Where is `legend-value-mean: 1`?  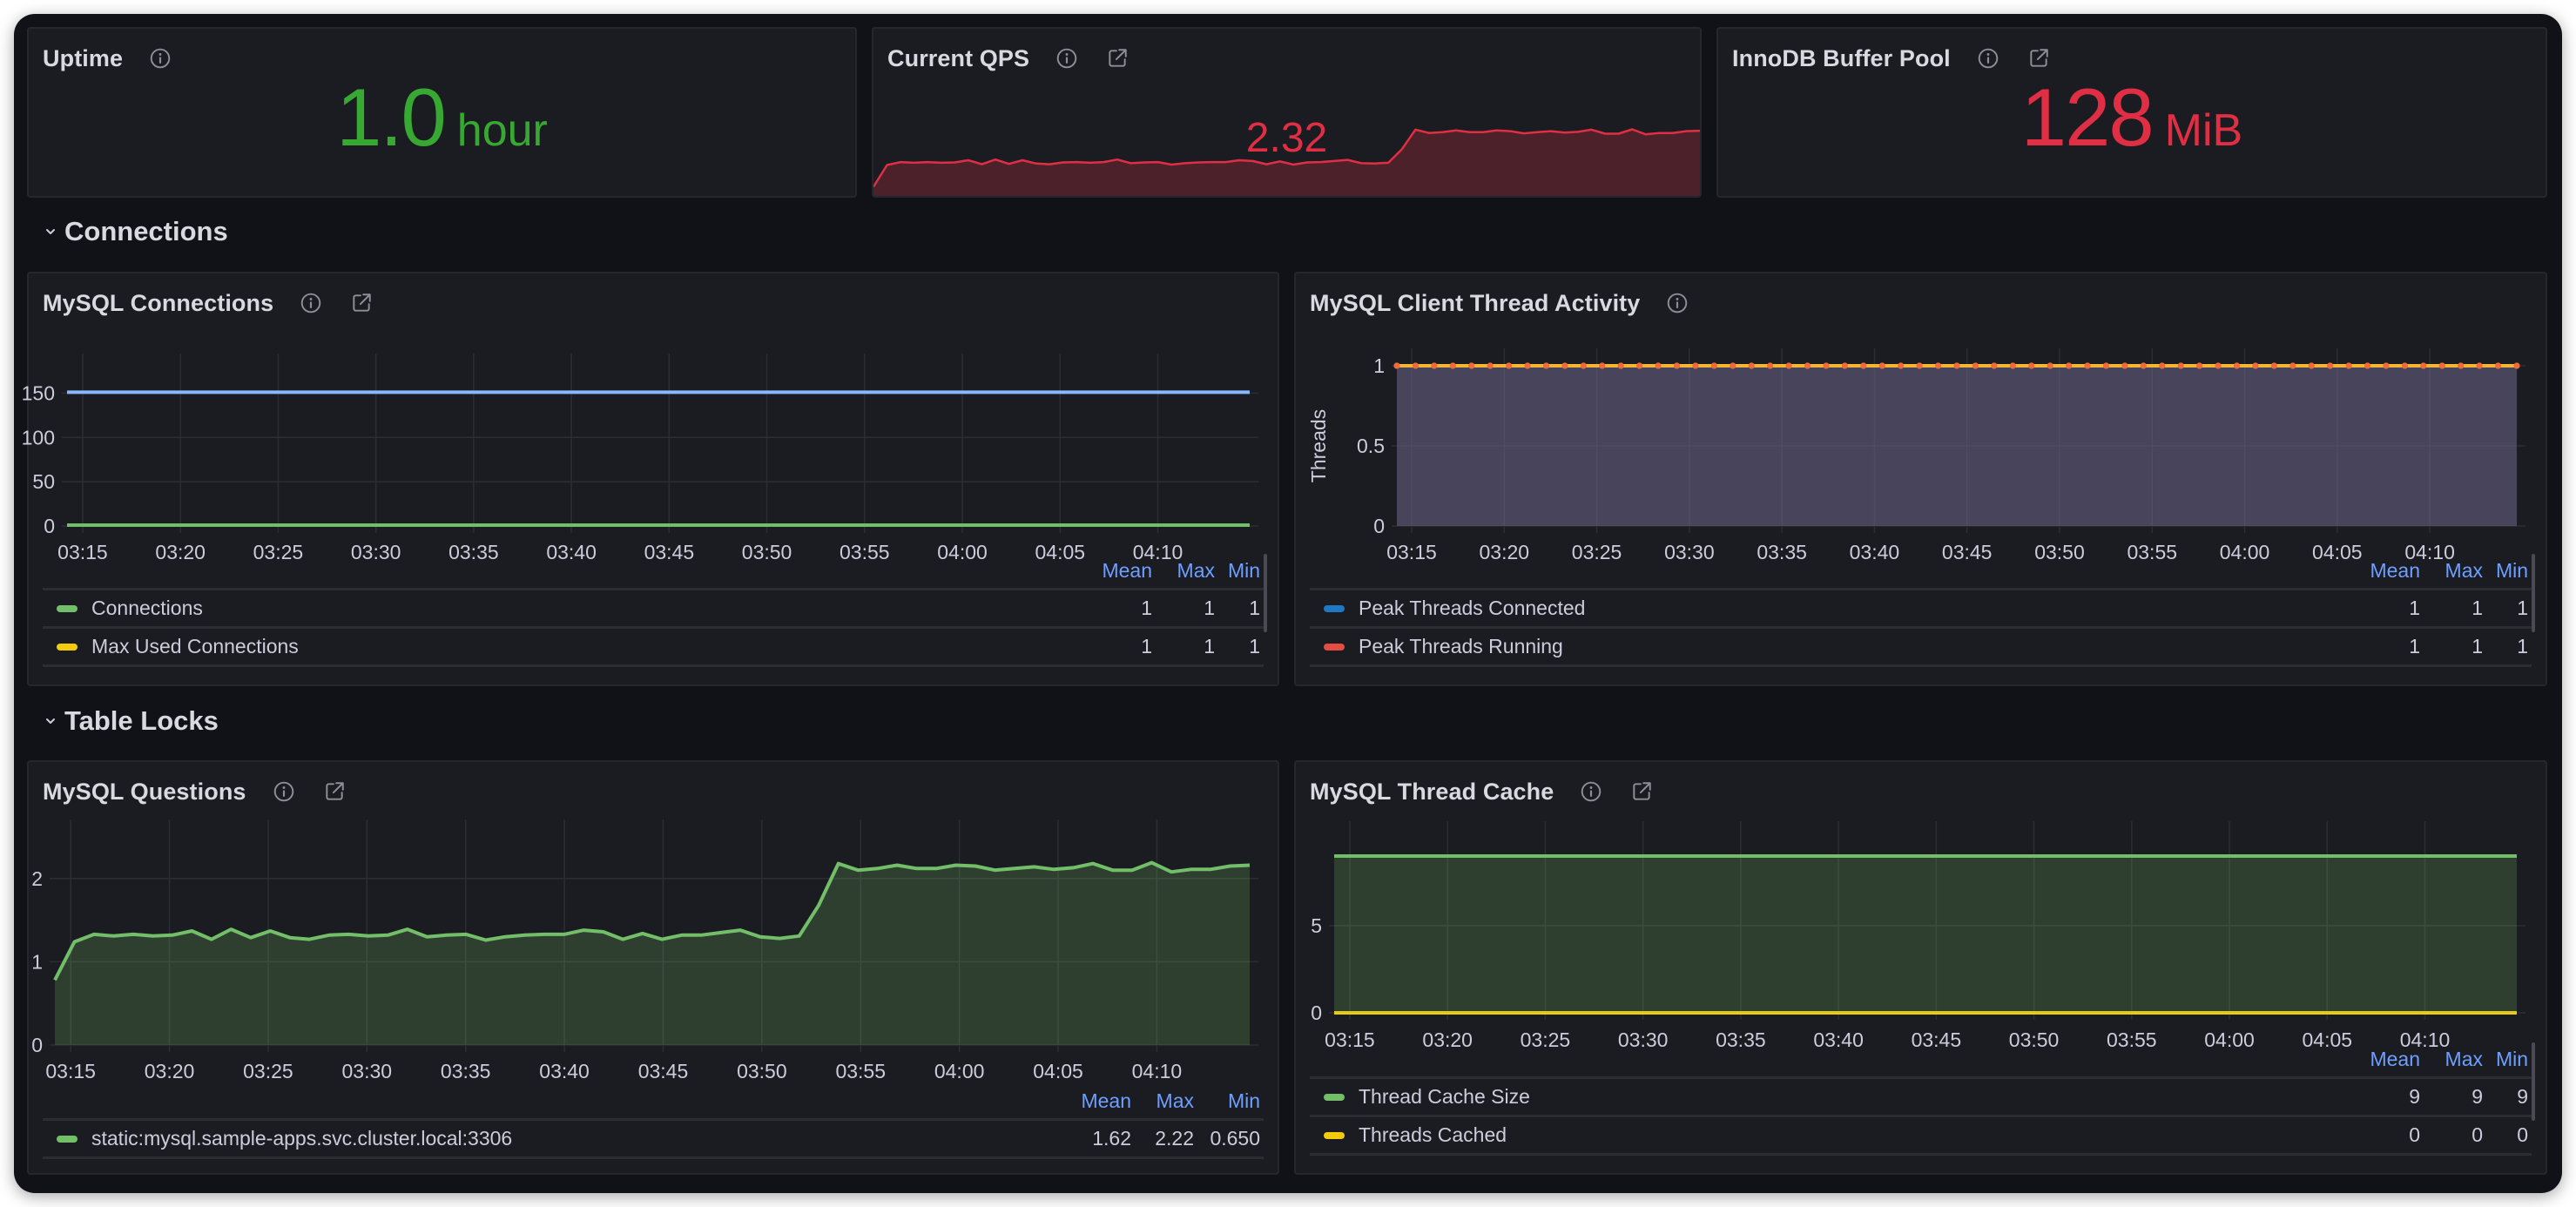 legend-value-mean: 1 is located at coordinates (2414, 646).